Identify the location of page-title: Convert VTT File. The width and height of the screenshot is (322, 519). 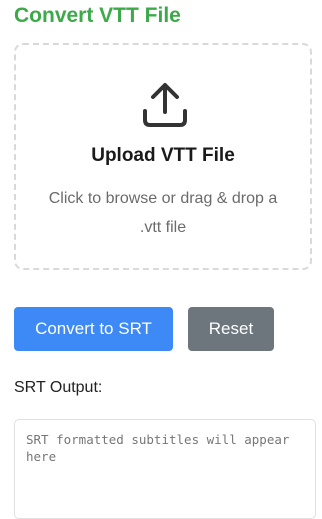
(97, 15).